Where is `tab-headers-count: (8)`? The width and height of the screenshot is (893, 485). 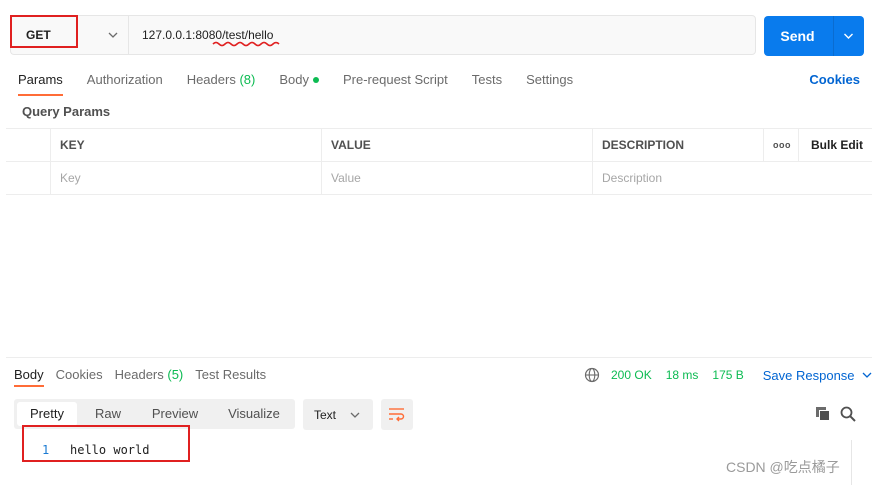 tab-headers-count: (8) is located at coordinates (247, 79).